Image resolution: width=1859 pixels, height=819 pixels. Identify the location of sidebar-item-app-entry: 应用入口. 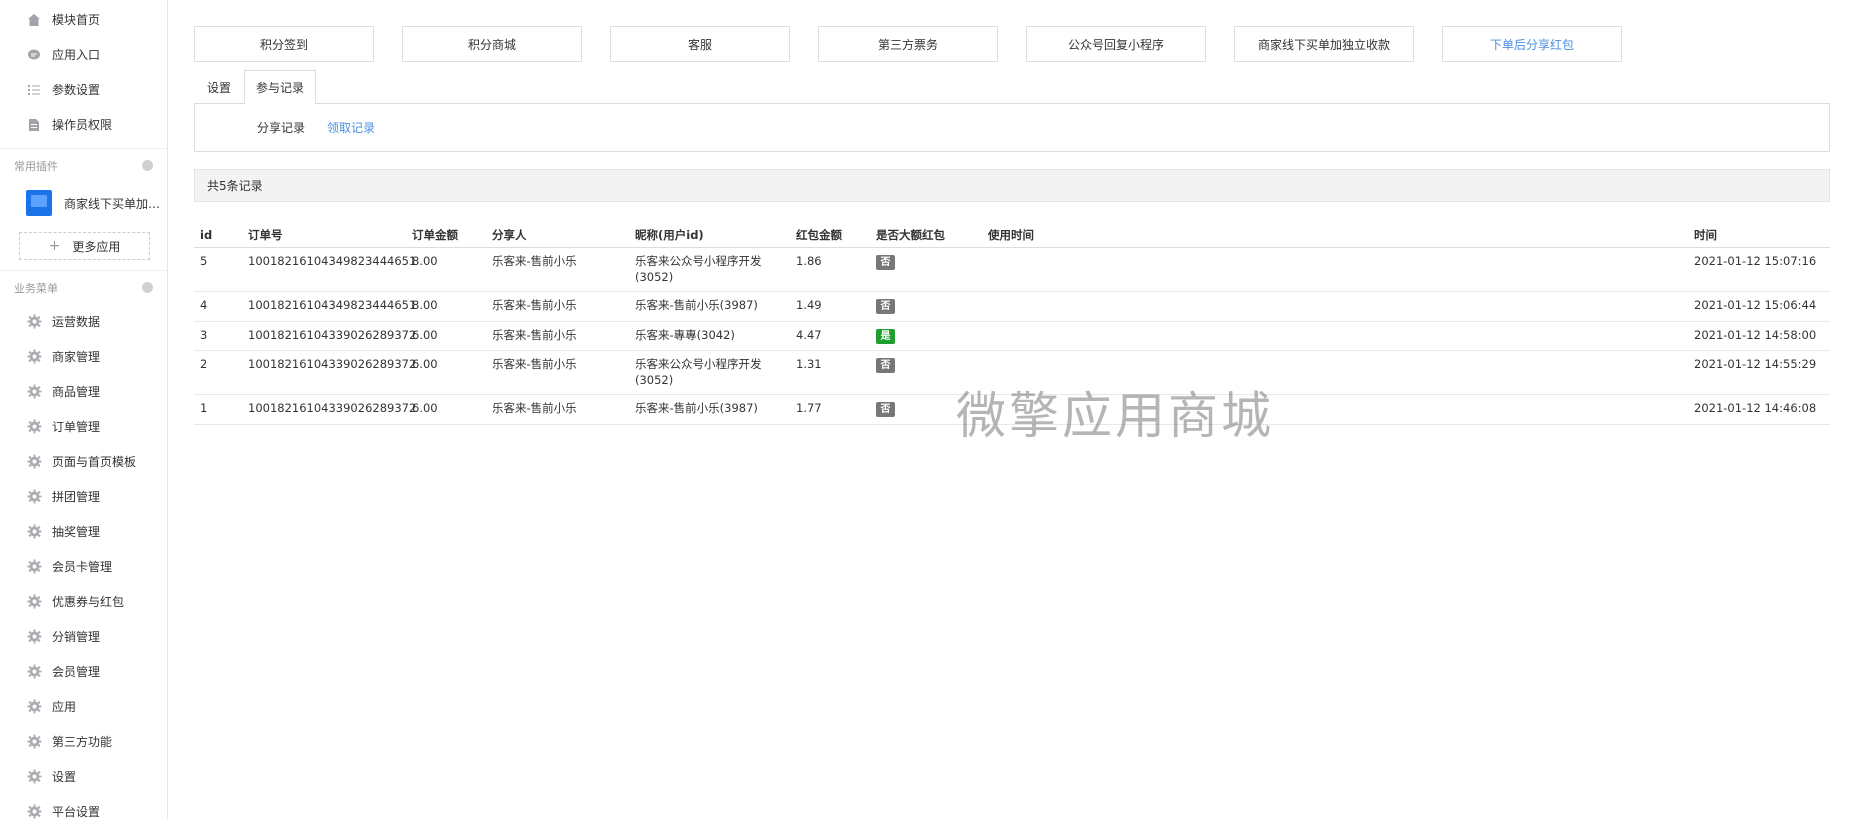
(83, 54).